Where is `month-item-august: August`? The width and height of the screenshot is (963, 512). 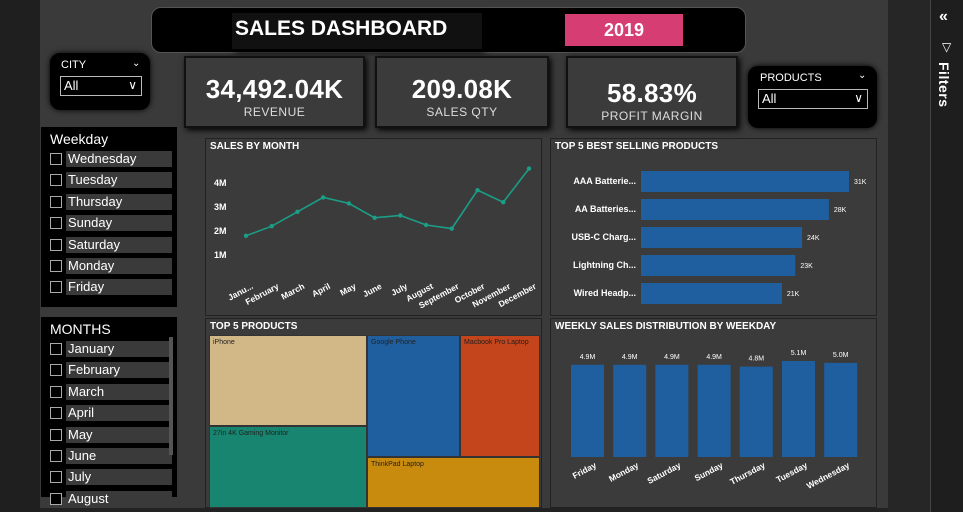 month-item-august: August is located at coordinates (132, 498).